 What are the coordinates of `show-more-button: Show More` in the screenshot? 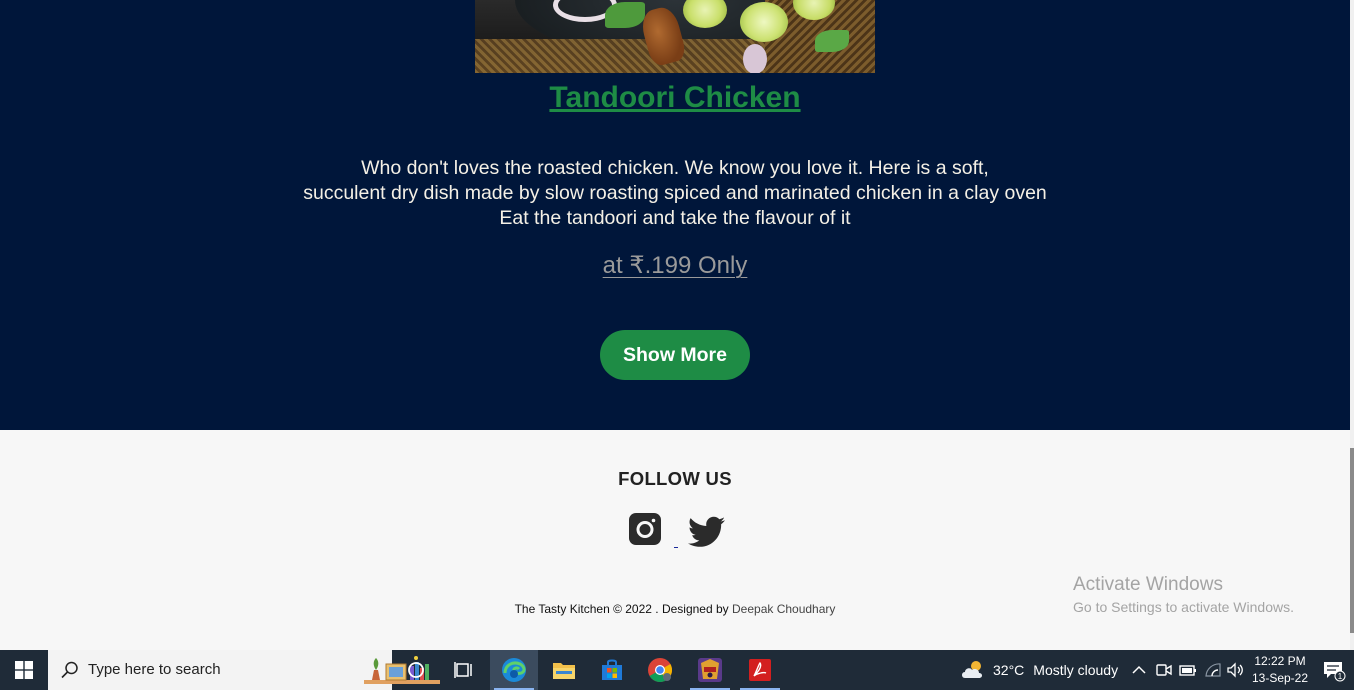 It's located at (675, 355).